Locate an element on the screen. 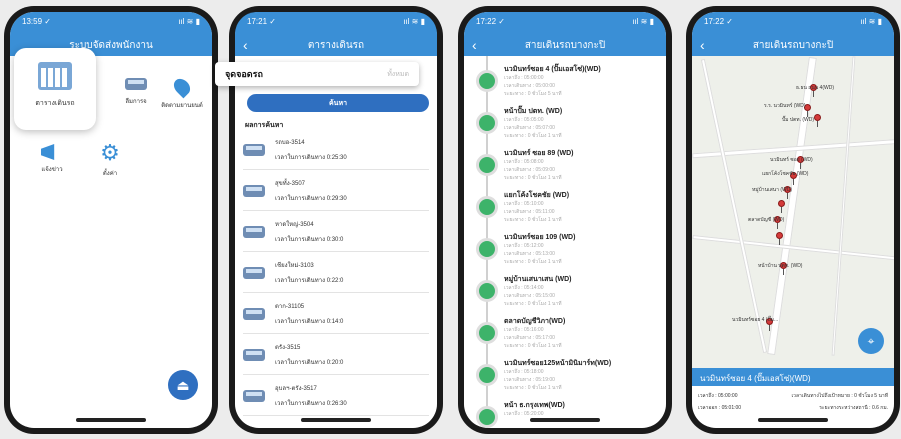 This screenshot has width=901, height=439. route-time: เวลาในการเดินทาง 0:14:0 is located at coordinates (309, 322).